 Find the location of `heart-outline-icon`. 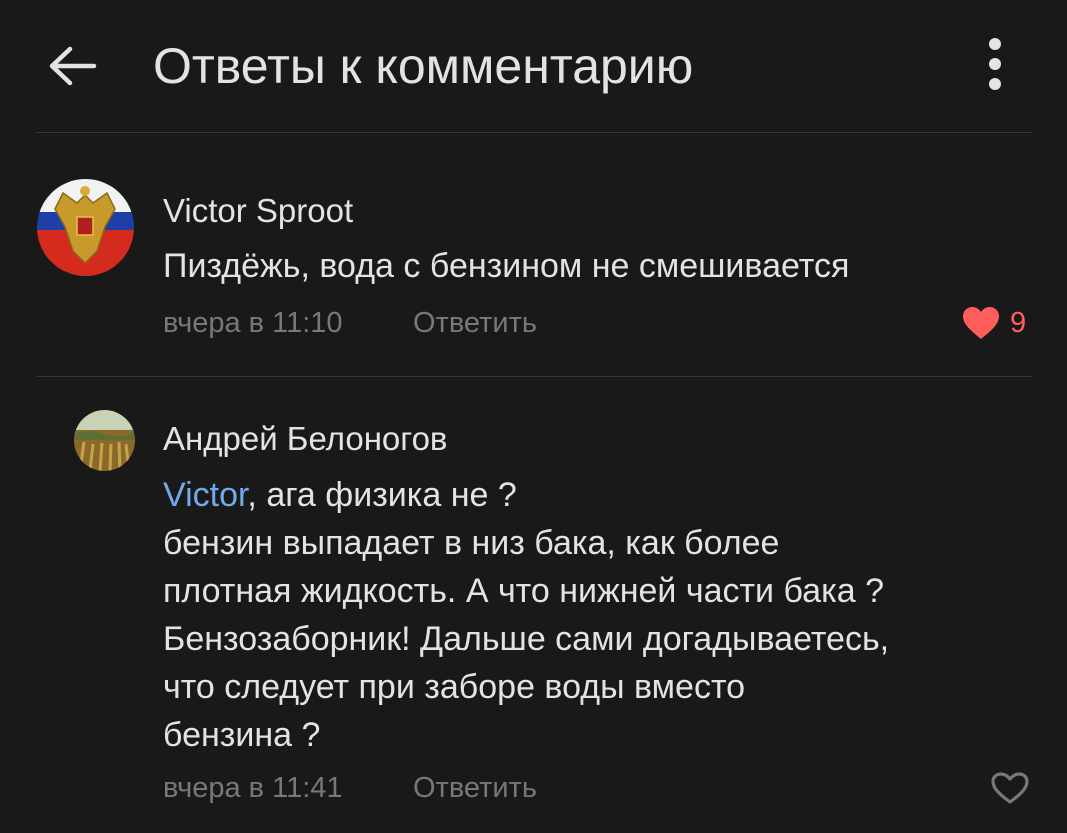

heart-outline-icon is located at coordinates (1010, 788).